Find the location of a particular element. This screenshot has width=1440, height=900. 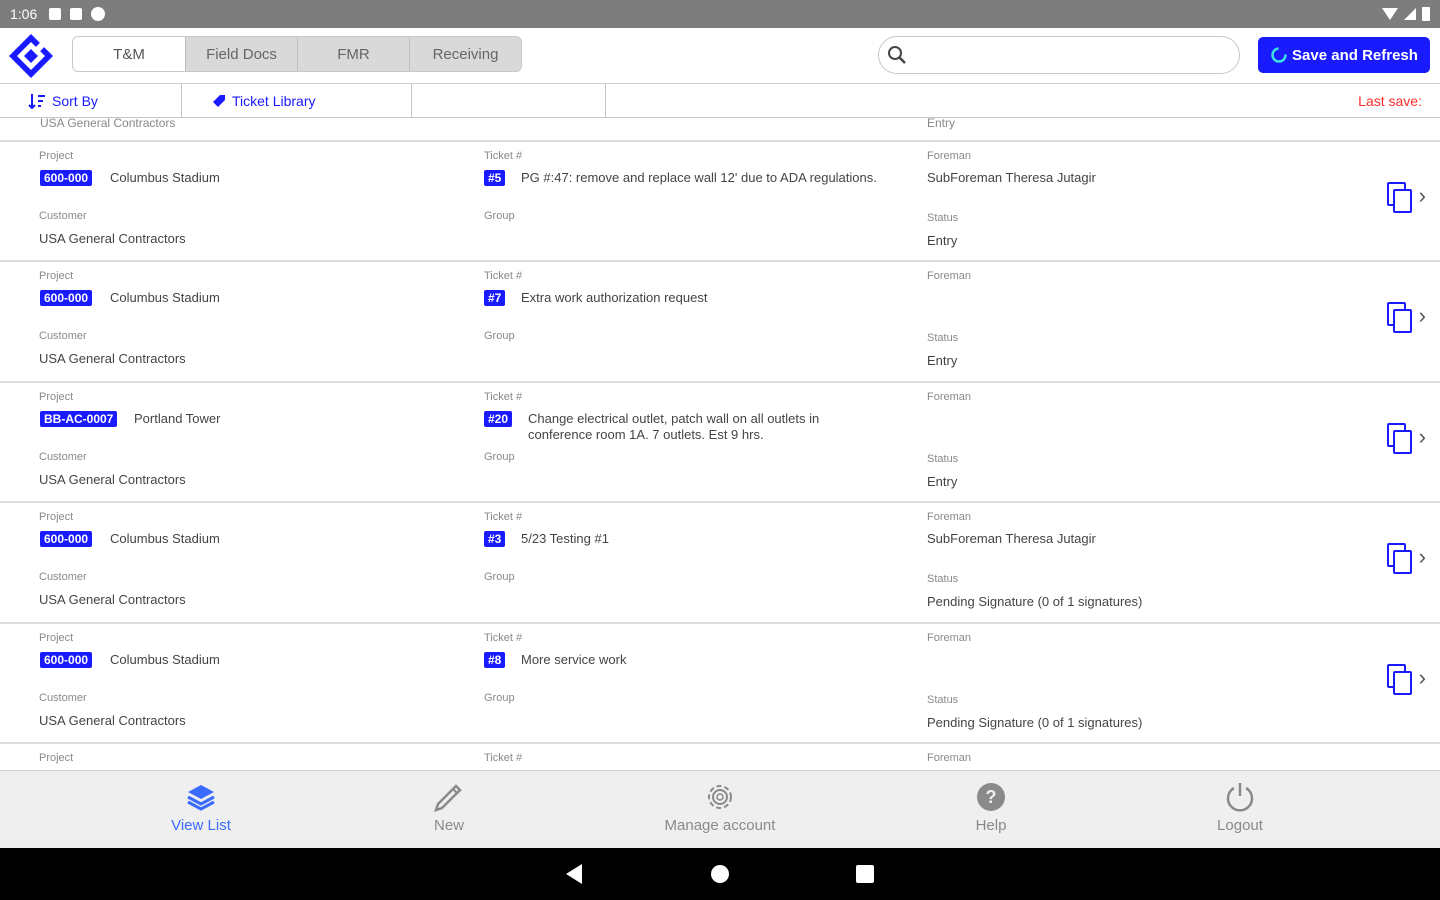

tab-receiving: Receiving is located at coordinates (465, 54).